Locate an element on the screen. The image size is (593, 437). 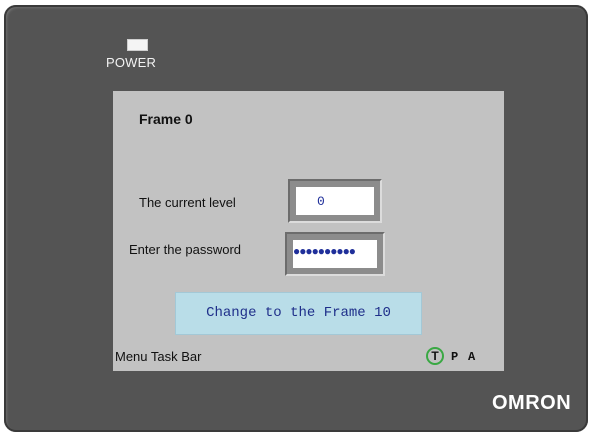
taskbar-label: Menu Task Bar is located at coordinates (158, 356).